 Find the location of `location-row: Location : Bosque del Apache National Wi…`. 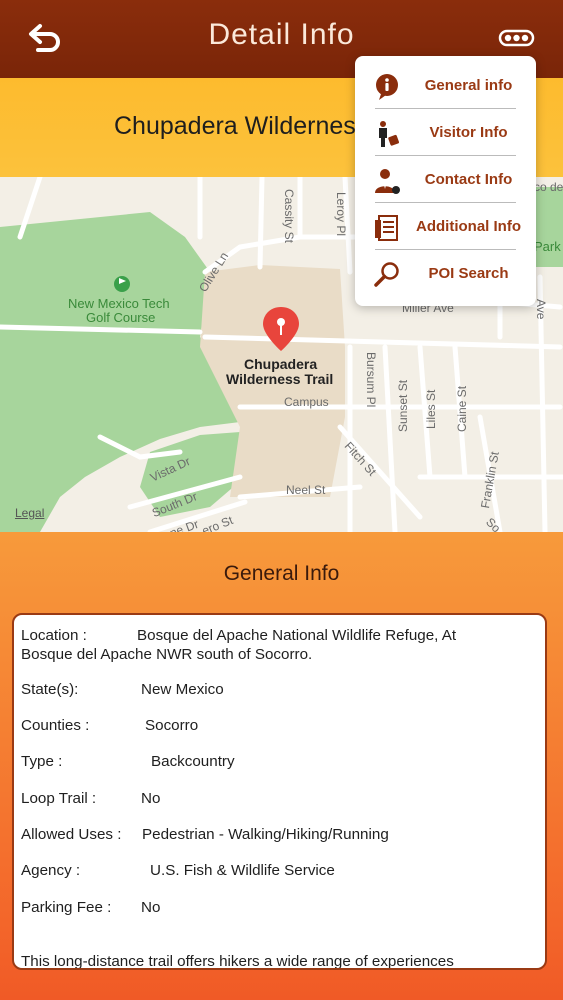

location-row: Location : Bosque del Apache National Wi… is located at coordinates (238, 635).